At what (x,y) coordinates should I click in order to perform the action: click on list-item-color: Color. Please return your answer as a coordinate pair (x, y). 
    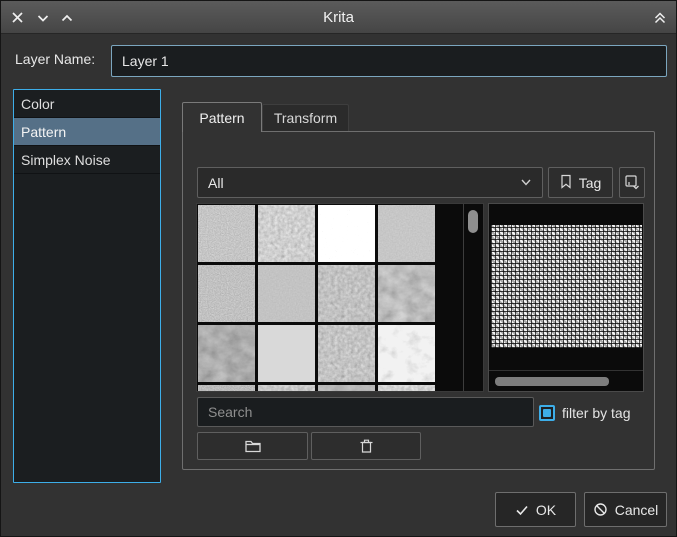
    Looking at the image, I should click on (87, 104).